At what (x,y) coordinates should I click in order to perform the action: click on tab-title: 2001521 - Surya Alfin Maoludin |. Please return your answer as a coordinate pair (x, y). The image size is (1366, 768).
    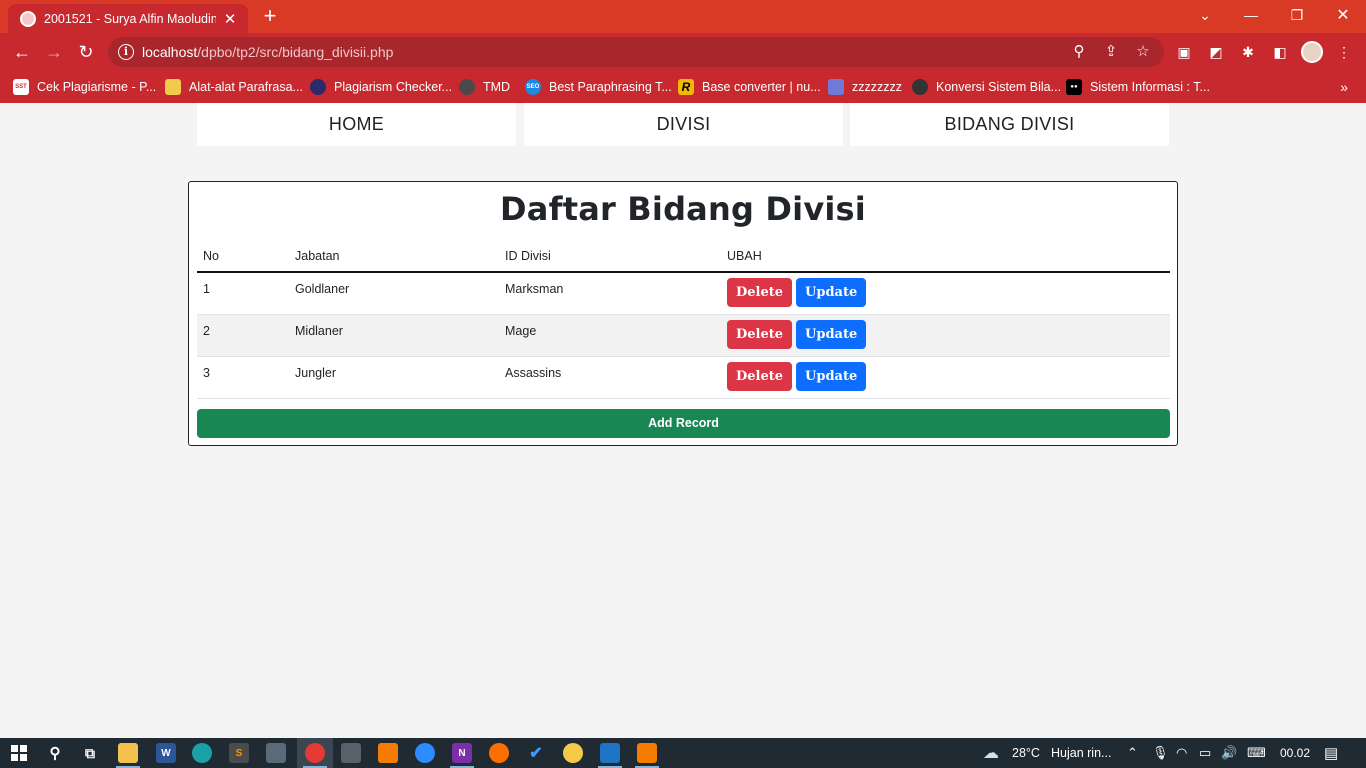
    Looking at the image, I should click on (130, 18).